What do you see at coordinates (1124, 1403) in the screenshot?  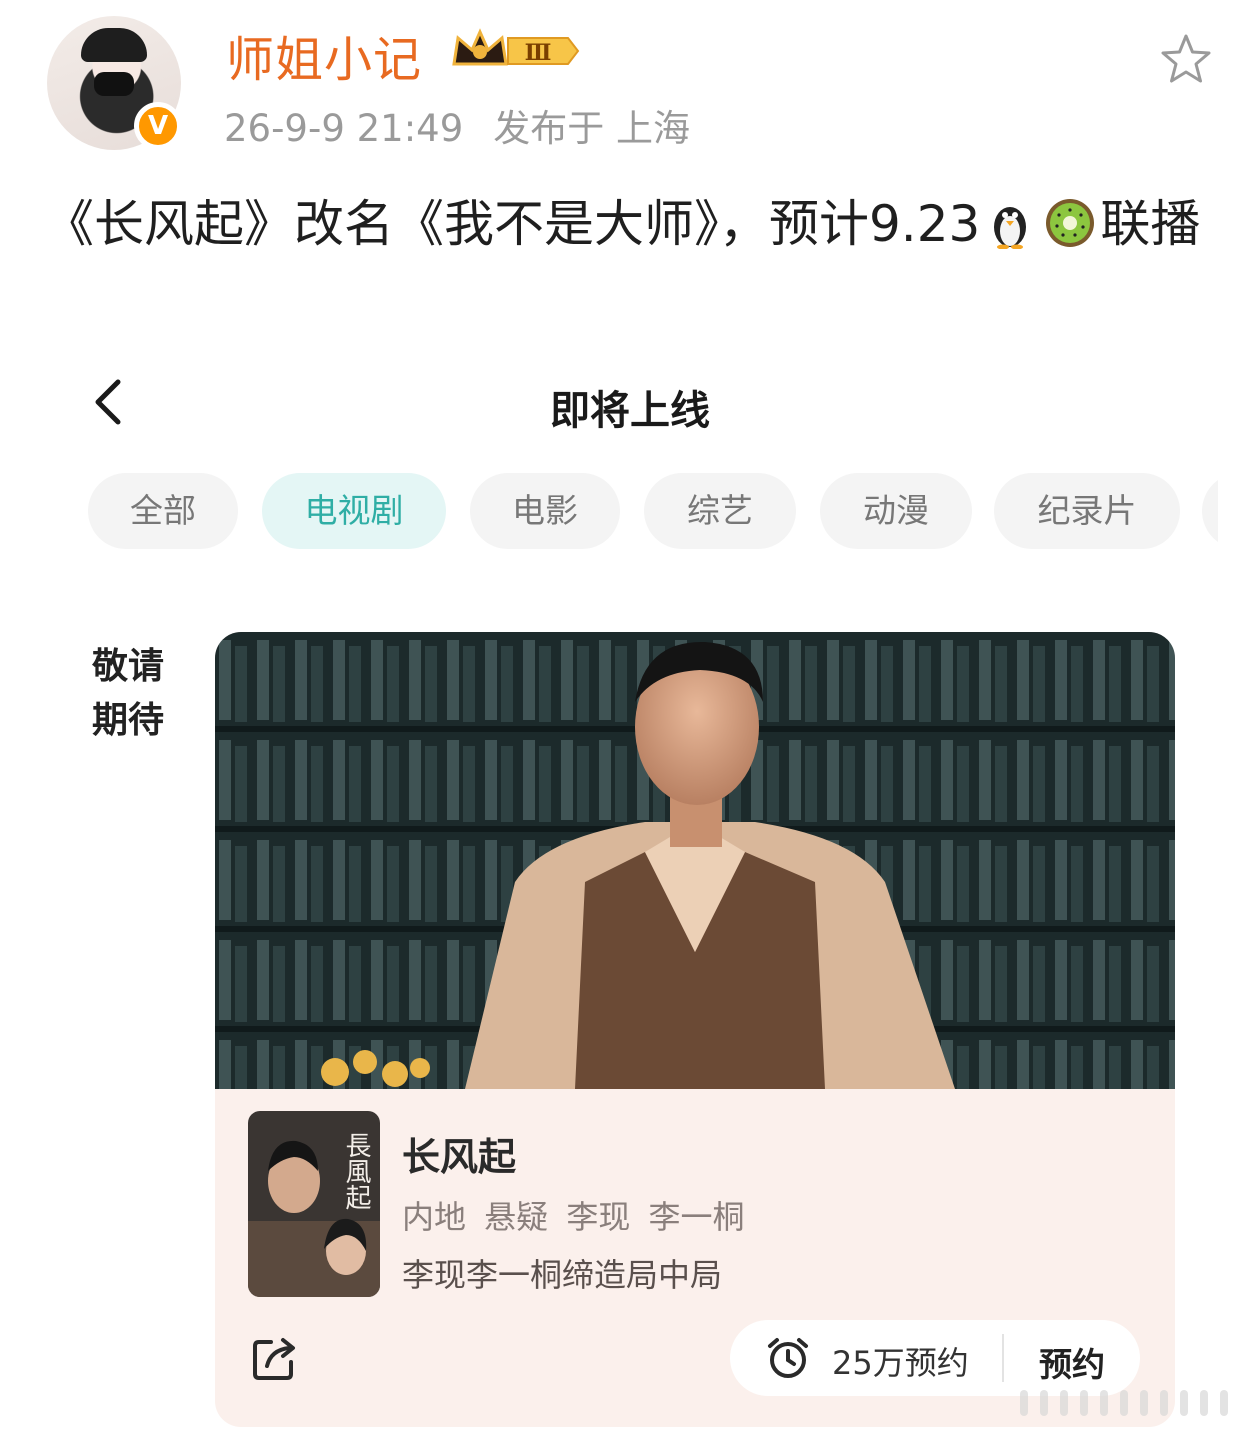 I see `watermark-decoration` at bounding box center [1124, 1403].